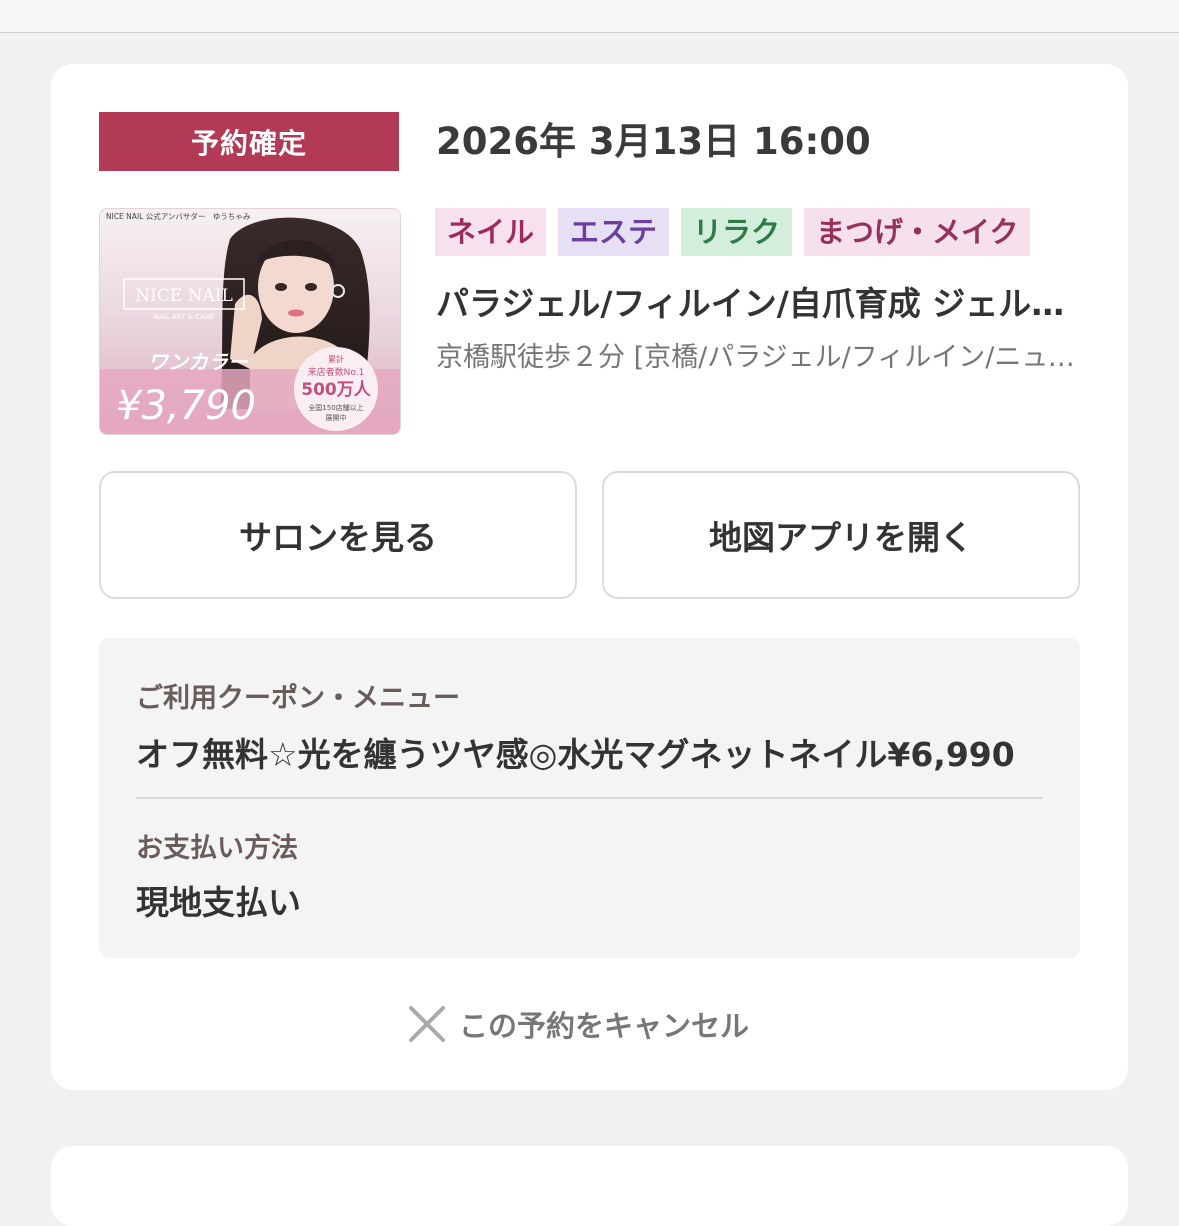 This screenshot has width=1179, height=1226. What do you see at coordinates (427, 1024) in the screenshot?
I see `close-x-icon` at bounding box center [427, 1024].